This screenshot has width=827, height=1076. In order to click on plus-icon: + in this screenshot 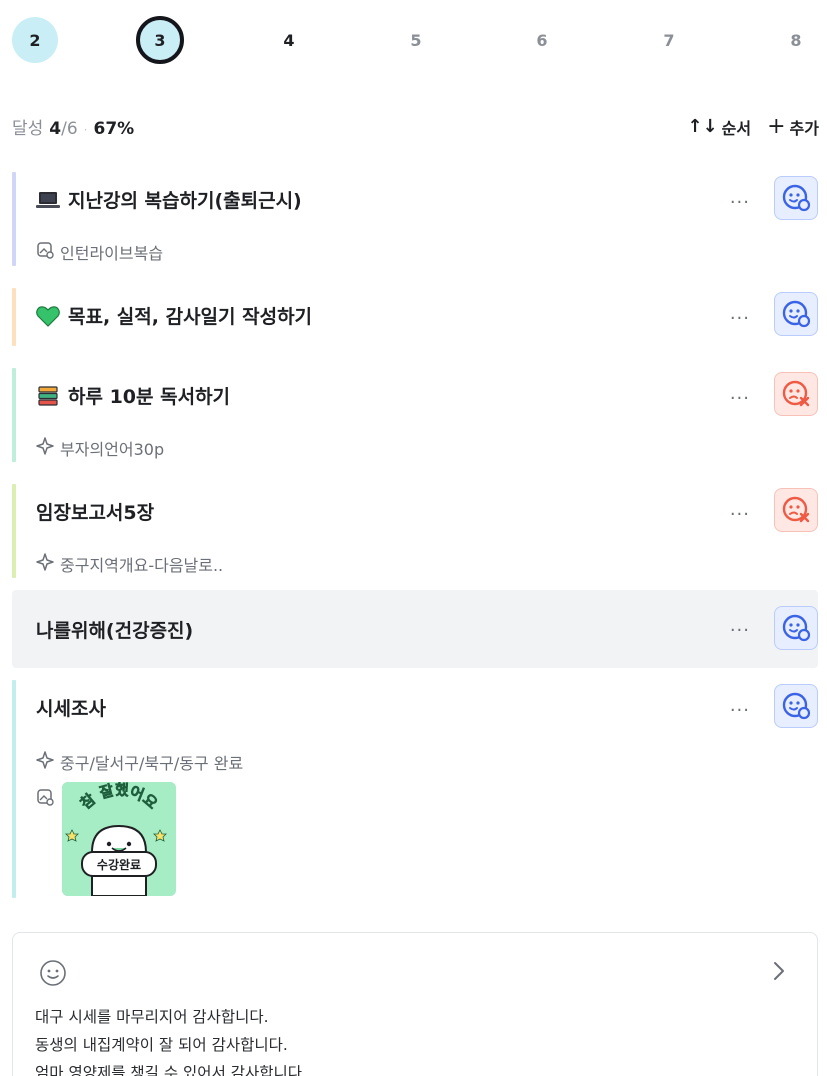, I will do `click(776, 126)`.